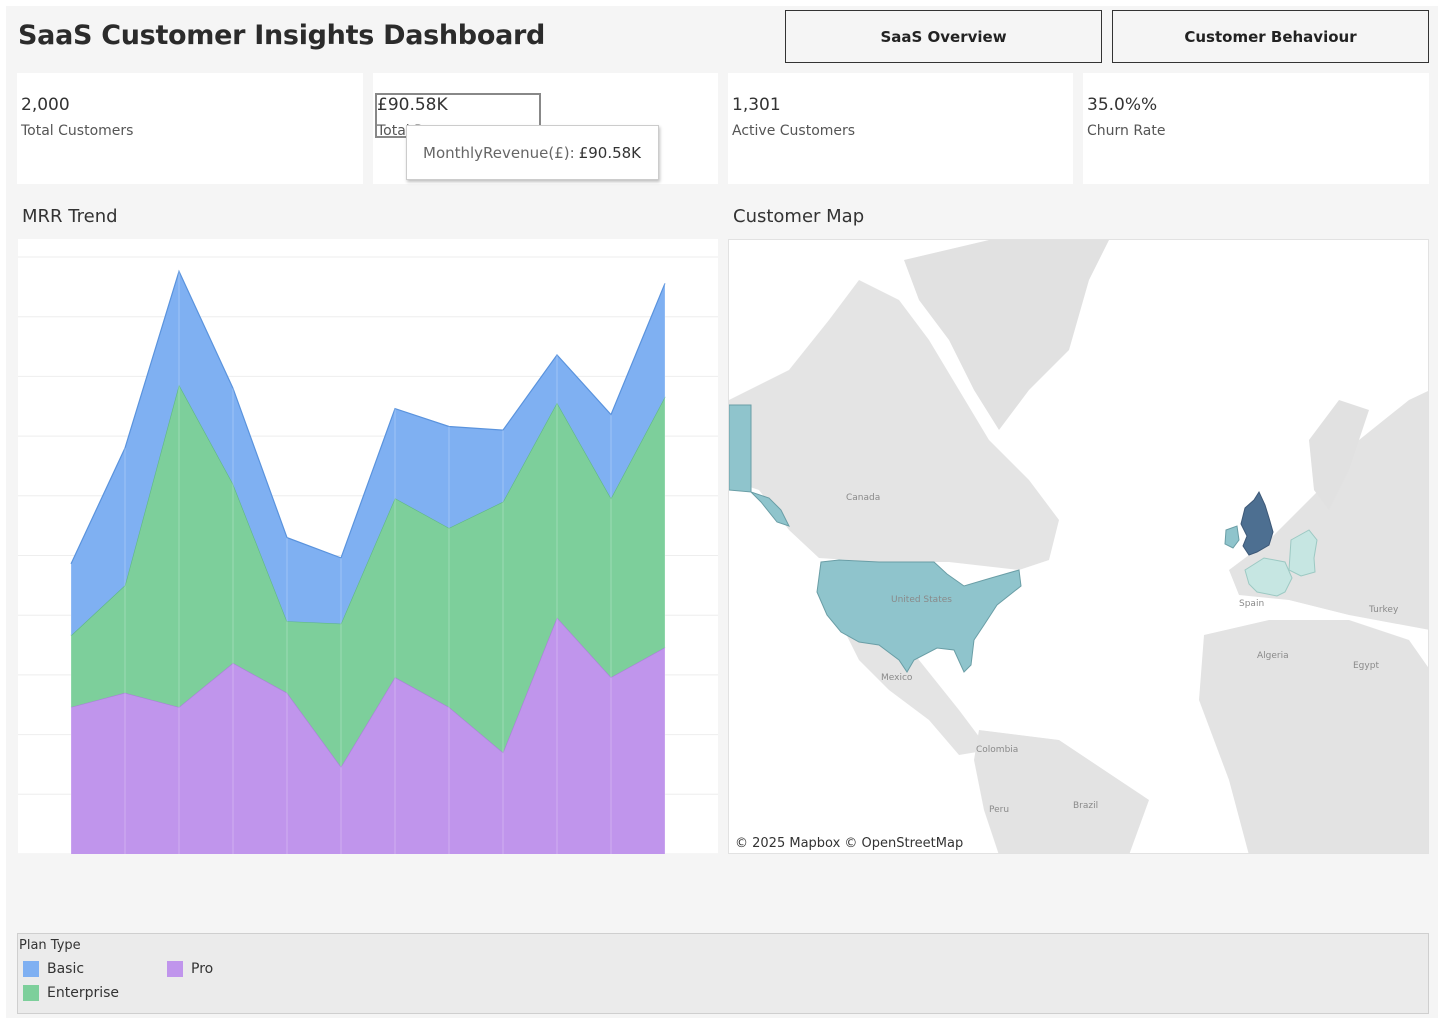  Describe the element at coordinates (1085, 806) in the screenshot. I see `map-label-brazil: Brazil` at that location.